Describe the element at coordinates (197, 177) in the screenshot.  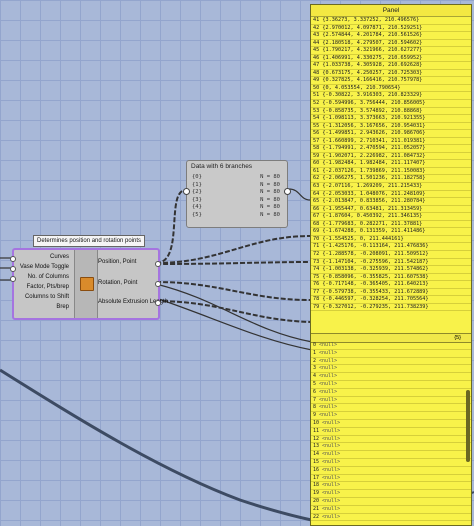
I see `branch-path: {0}` at that location.